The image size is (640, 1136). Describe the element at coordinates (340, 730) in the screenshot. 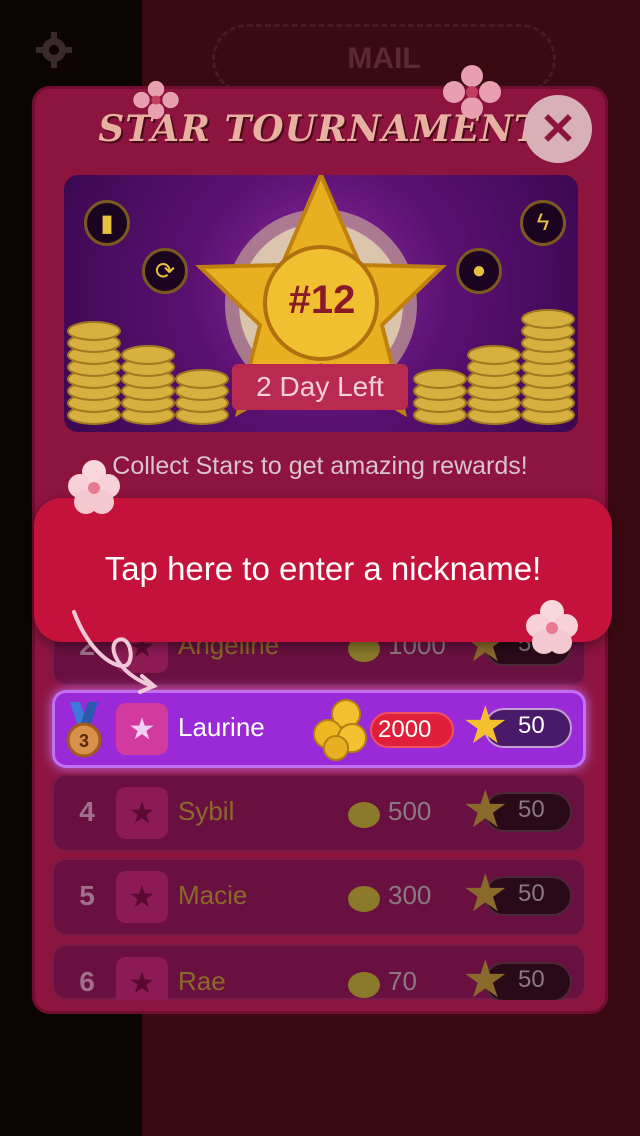

I see `coin-pile-icon` at that location.